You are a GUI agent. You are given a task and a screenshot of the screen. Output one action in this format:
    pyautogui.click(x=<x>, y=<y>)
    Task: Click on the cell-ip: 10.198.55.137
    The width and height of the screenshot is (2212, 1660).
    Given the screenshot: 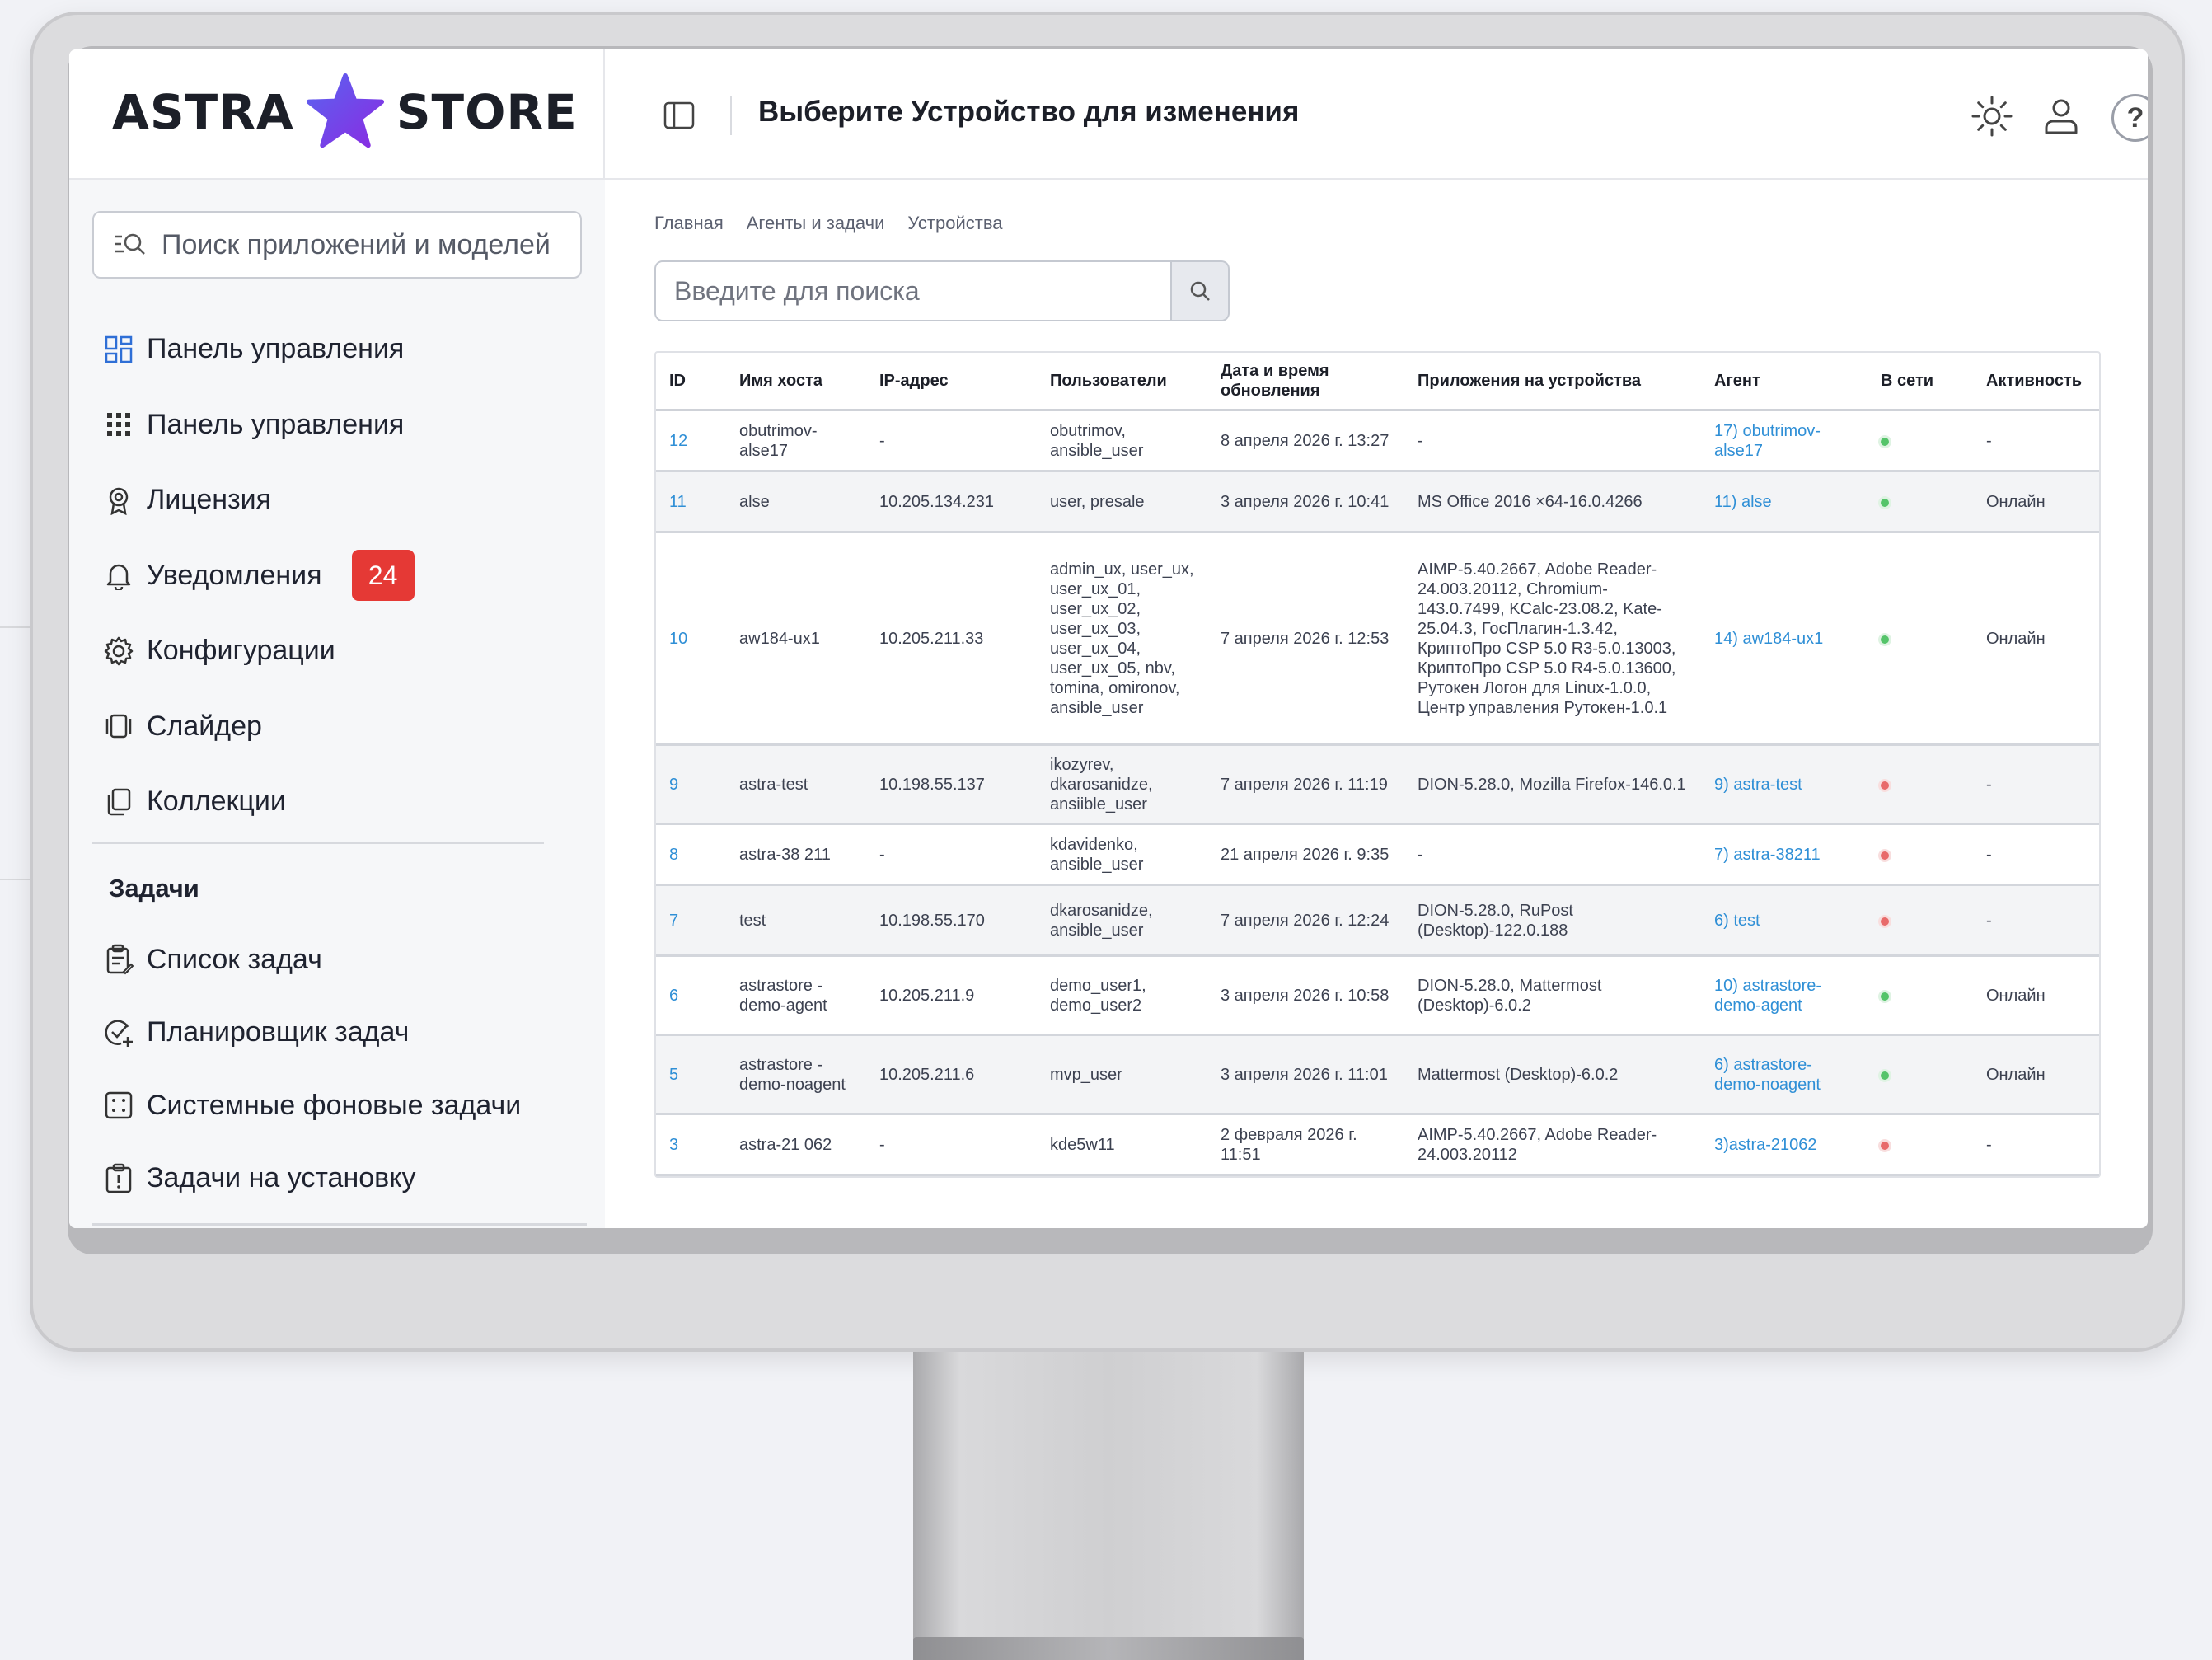 What is the action you would take?
    pyautogui.click(x=932, y=784)
    